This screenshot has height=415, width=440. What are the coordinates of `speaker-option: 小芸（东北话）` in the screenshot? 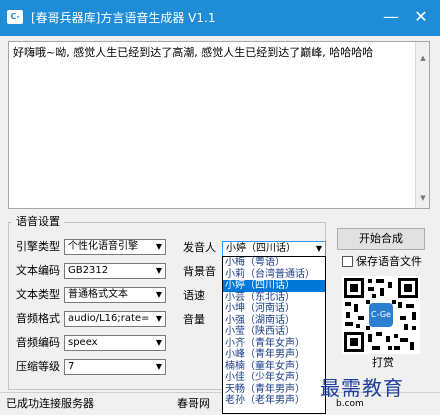 It's located at (274, 298).